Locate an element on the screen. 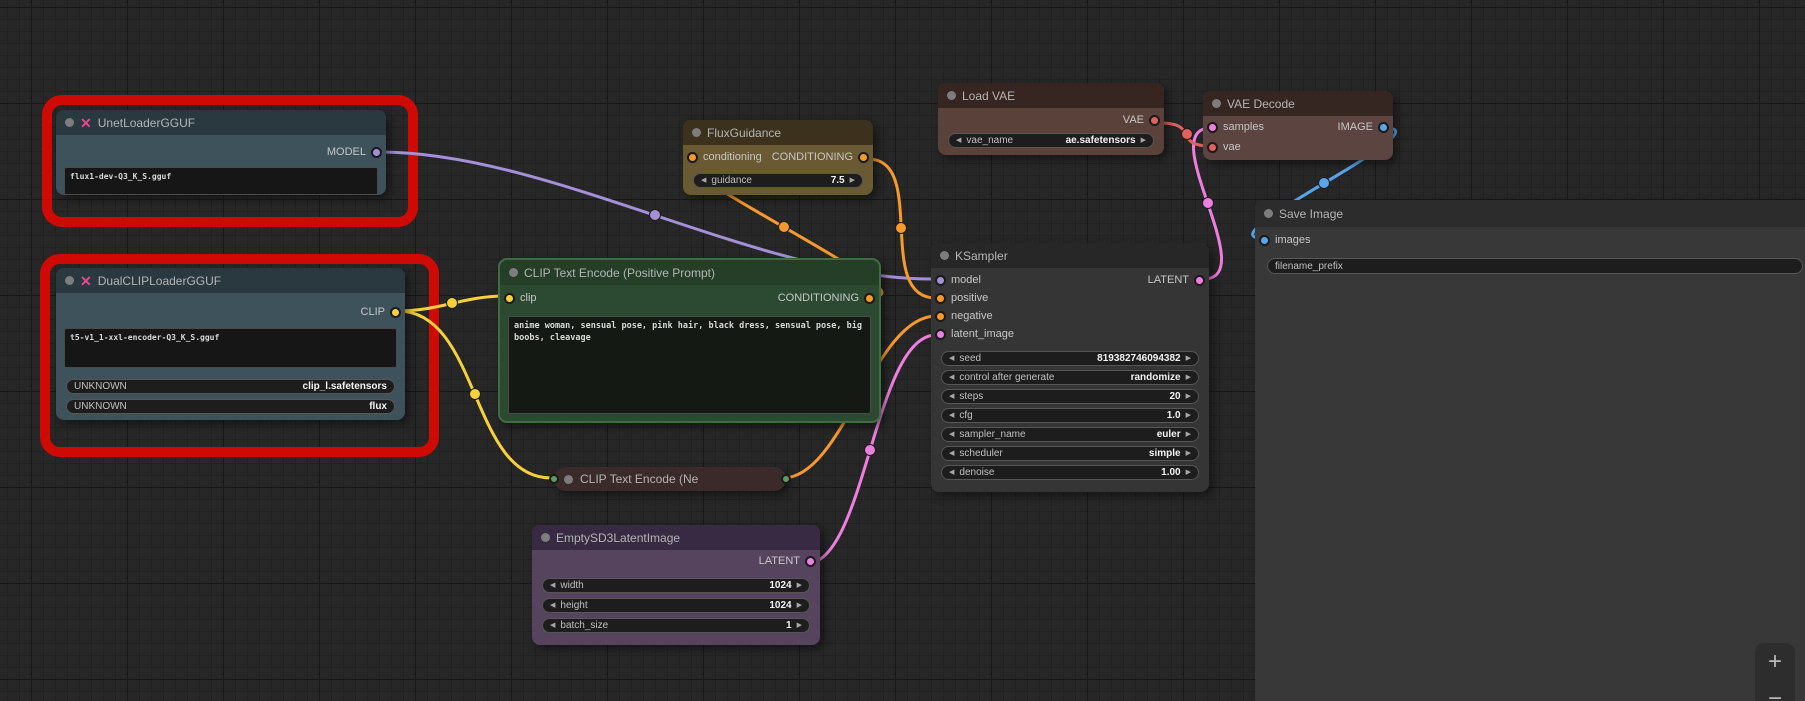 The width and height of the screenshot is (1805, 701). node-title-bar: KSampler is located at coordinates (1070, 255).